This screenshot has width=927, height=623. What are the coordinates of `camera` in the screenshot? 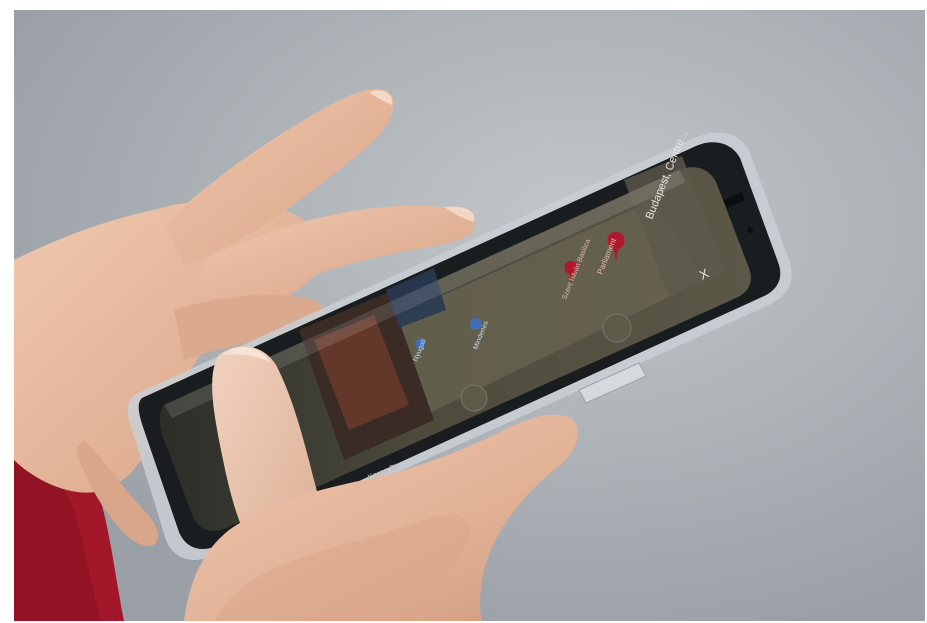 It's located at (750, 230).